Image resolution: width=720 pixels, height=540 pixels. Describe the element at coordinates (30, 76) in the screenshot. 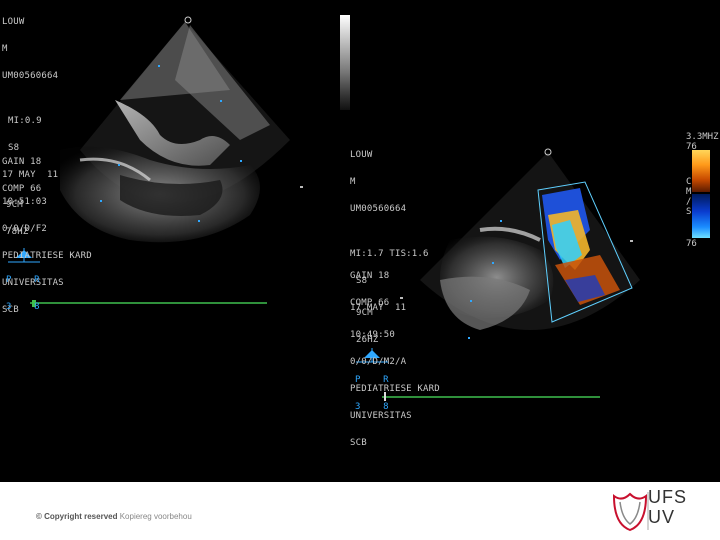

I see `left-info-line: UM00560664` at that location.